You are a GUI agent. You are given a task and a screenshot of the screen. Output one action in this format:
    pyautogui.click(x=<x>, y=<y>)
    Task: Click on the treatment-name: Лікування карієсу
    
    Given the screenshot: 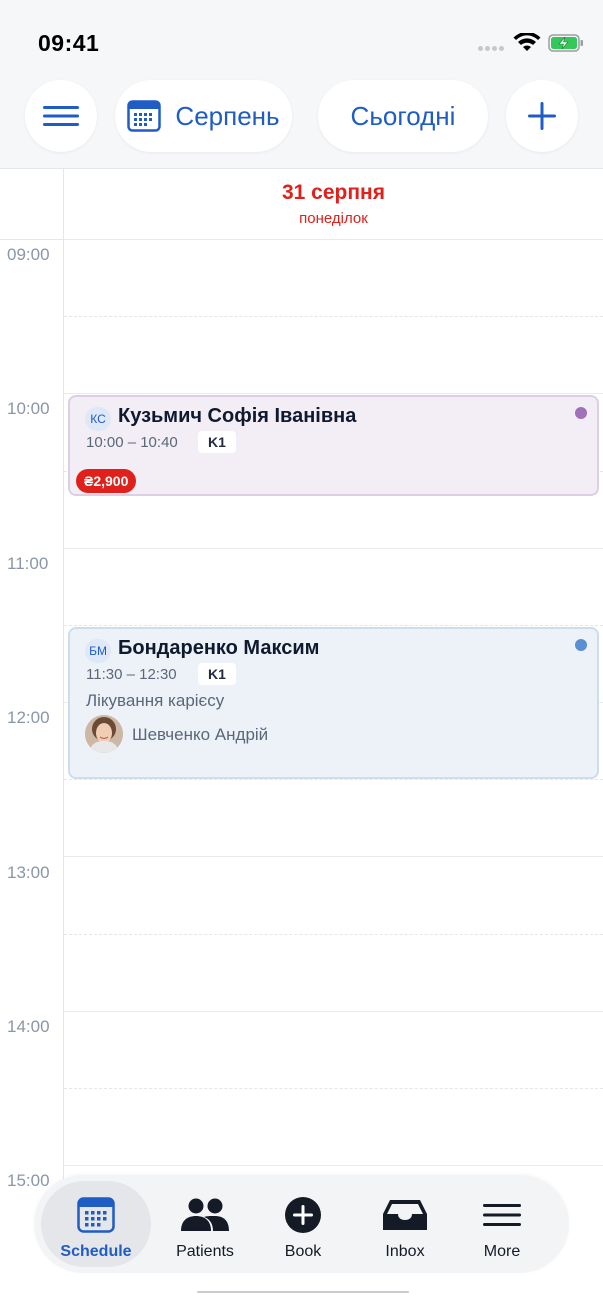 What is the action you would take?
    pyautogui.click(x=155, y=700)
    